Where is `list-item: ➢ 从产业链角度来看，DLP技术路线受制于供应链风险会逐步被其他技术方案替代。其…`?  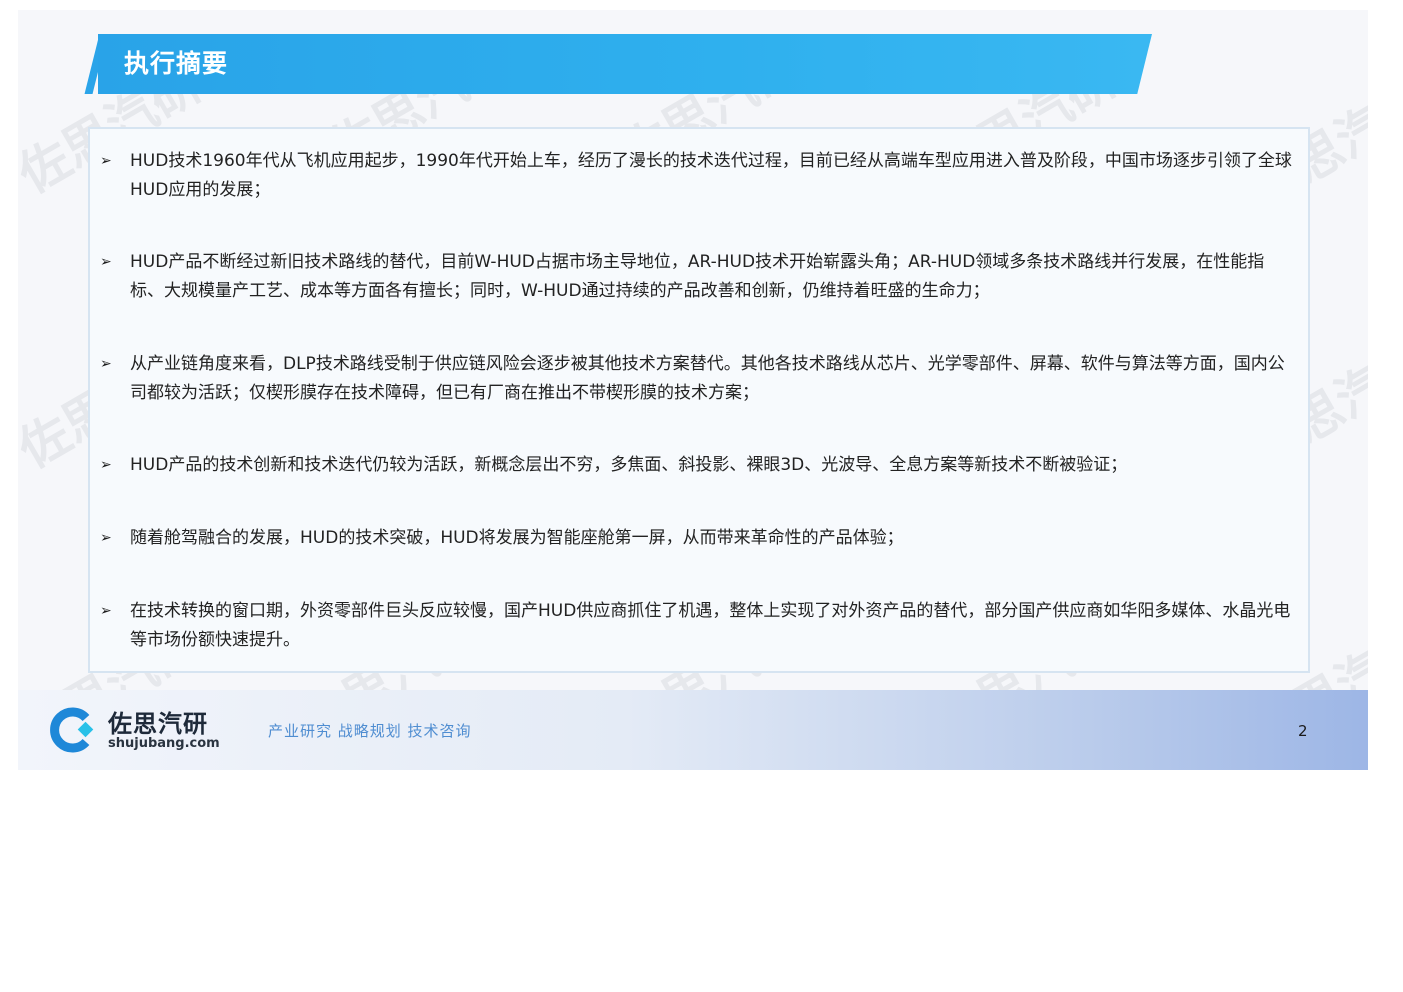 list-item: ➢ 从产业链角度来看，DLP技术路线受制于供应链风险会逐步被其他技术方案替代。其… is located at coordinates (698, 379).